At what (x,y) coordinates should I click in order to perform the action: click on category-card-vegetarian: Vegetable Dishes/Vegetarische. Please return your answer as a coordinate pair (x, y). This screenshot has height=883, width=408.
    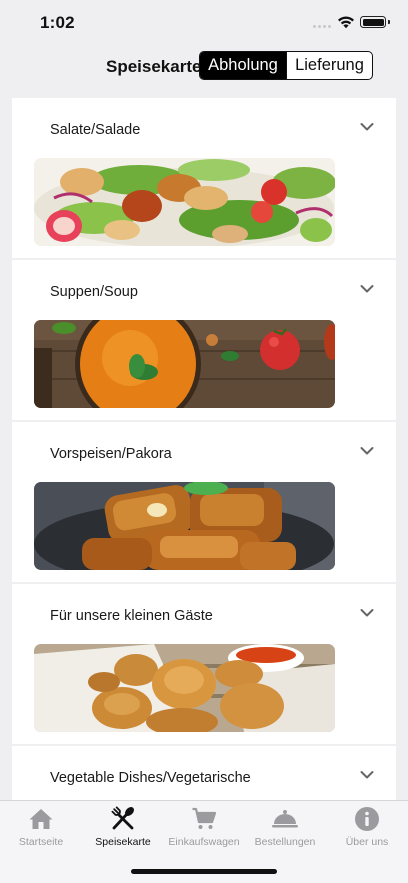
    Looking at the image, I should click on (204, 773).